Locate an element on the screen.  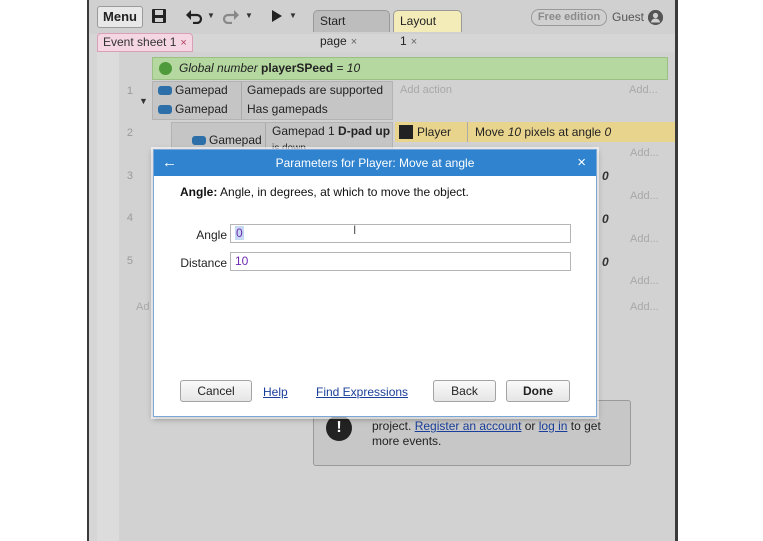
dialog-title-bar: ← Parameters for Player: Move at angle × is located at coordinates (375, 163).